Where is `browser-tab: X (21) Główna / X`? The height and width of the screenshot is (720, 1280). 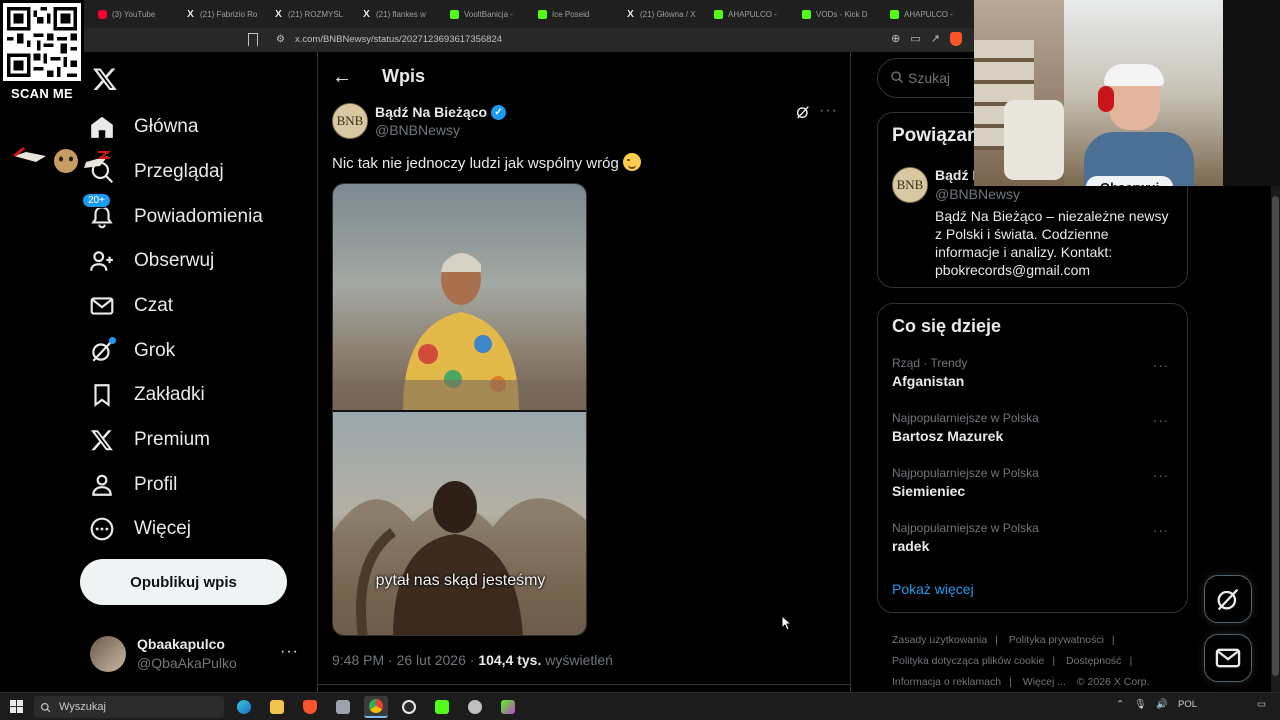 browser-tab: X (21) Główna / X is located at coordinates (664, 14).